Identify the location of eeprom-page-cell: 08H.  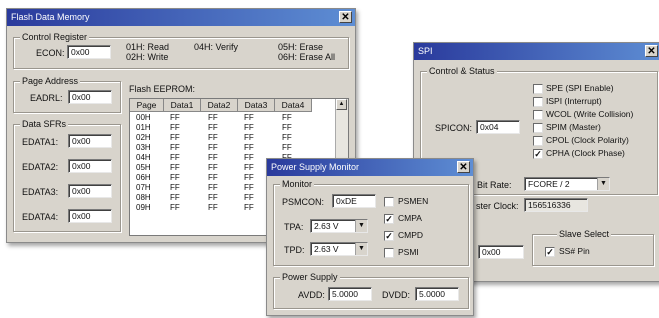
(143, 197).